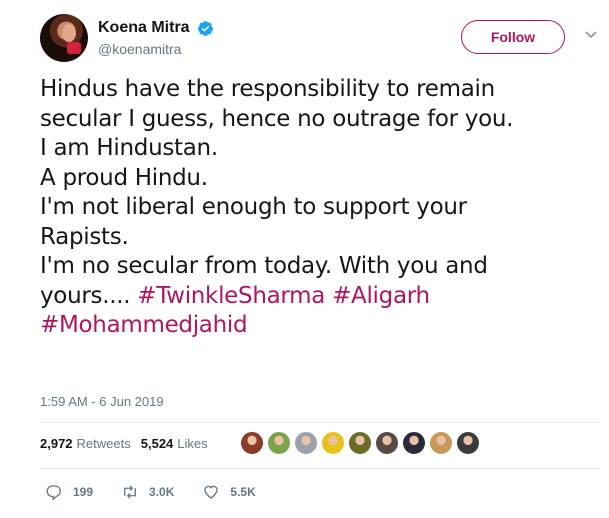 This screenshot has height=518, width=609. What do you see at coordinates (103, 443) in the screenshot?
I see `retweets-label: Retweets` at bounding box center [103, 443].